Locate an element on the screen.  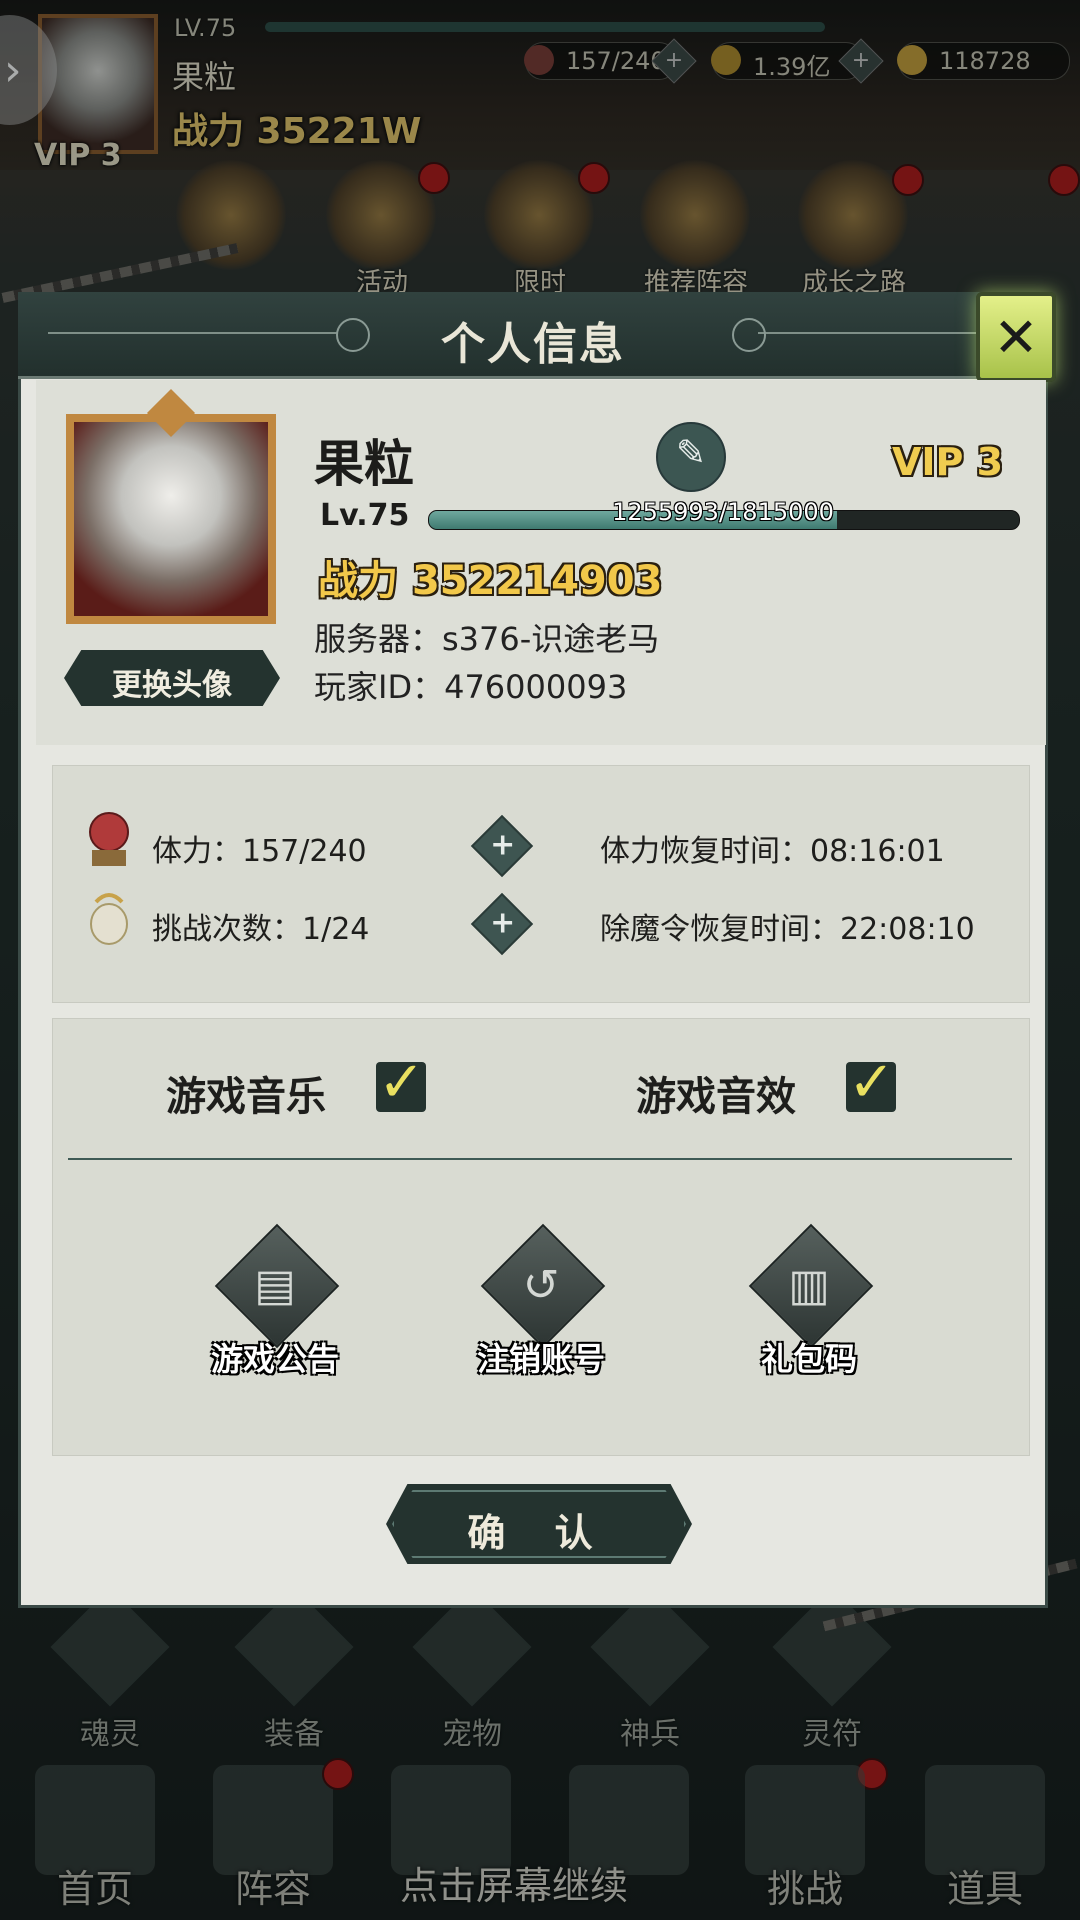
player-name: 果粒 is located at coordinates (364, 464).